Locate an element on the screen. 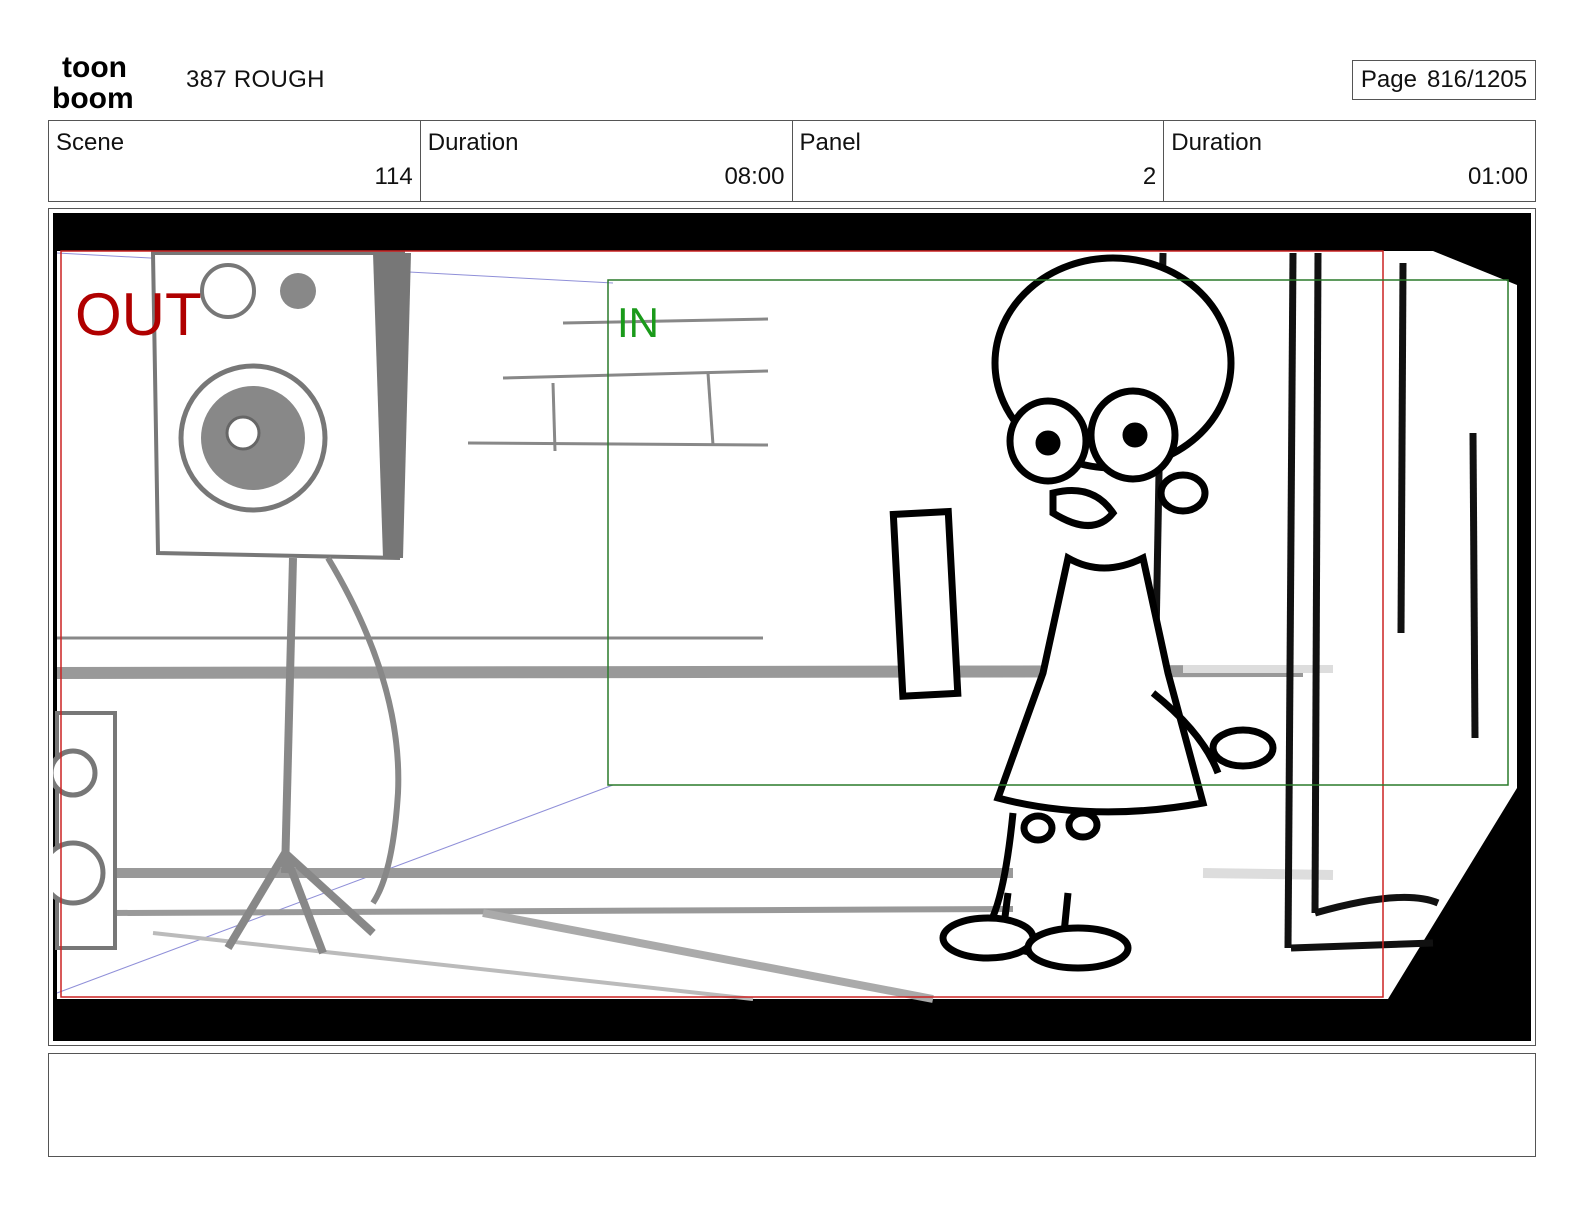 This screenshot has width=1584, height=1224. out-label: OUT is located at coordinates (138, 314).